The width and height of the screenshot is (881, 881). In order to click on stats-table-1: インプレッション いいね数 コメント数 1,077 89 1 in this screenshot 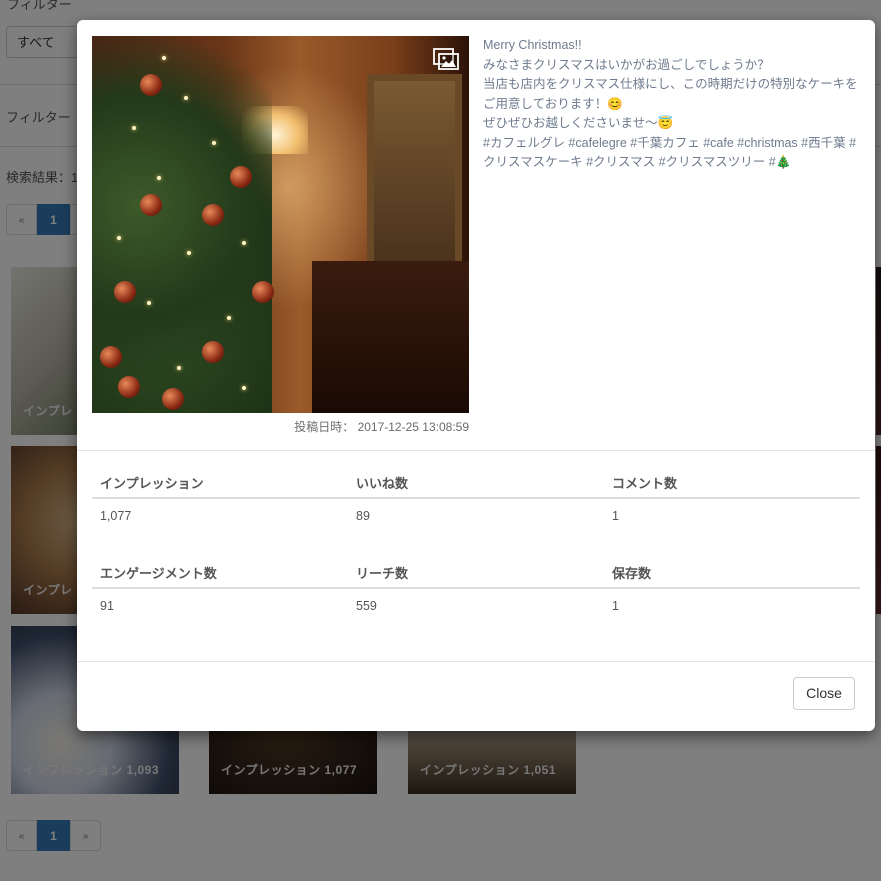, I will do `click(476, 500)`.